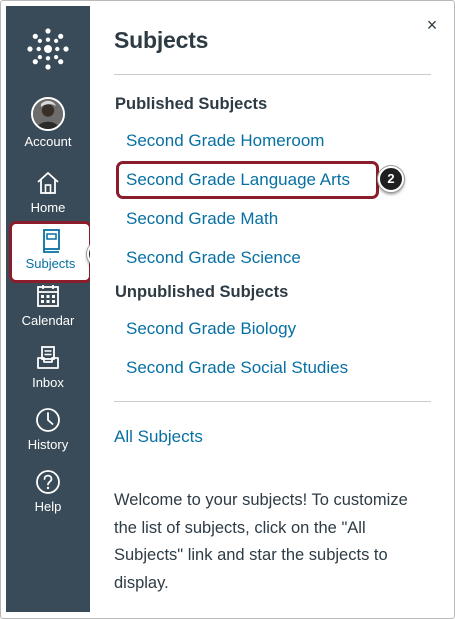 Image resolution: width=455 pixels, height=619 pixels. Describe the element at coordinates (48, 420) in the screenshot. I see `clock-icon` at that location.